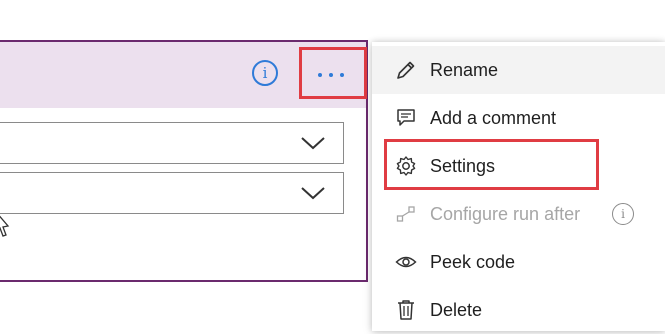  I want to click on pencil-icon, so click(406, 70).